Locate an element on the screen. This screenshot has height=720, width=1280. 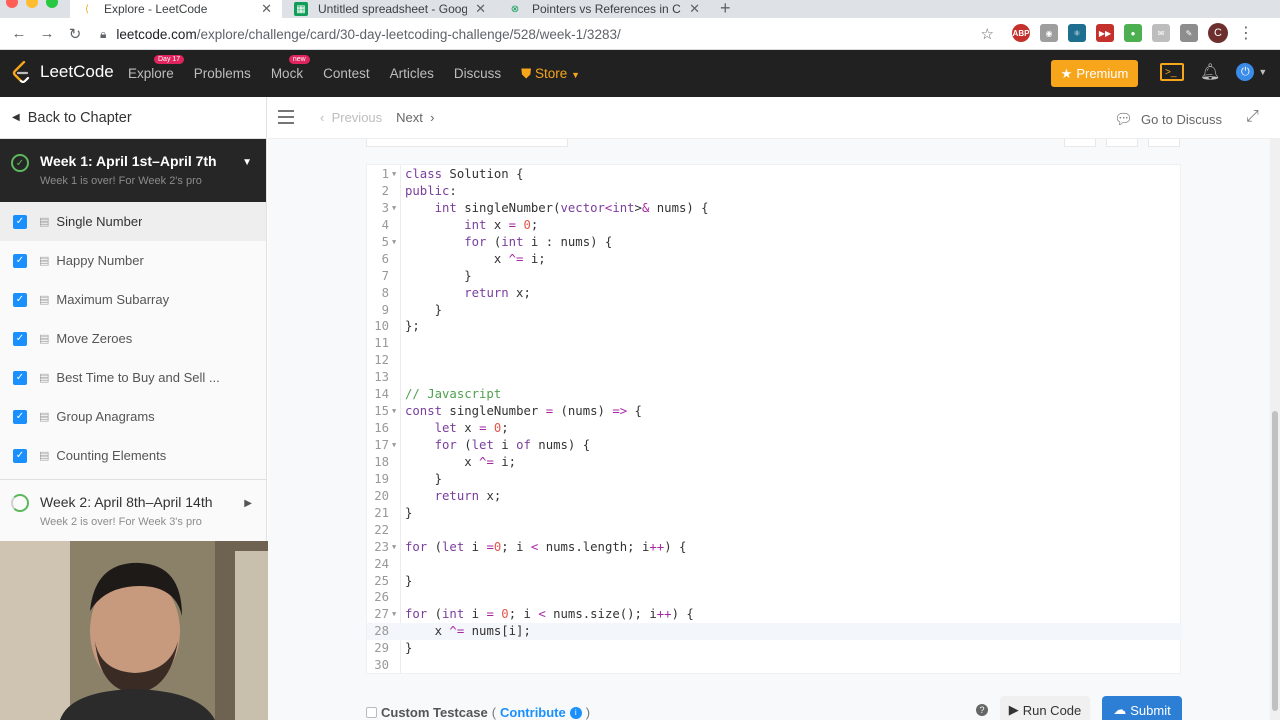
nav-mock: Mock new is located at coordinates (290, 68).